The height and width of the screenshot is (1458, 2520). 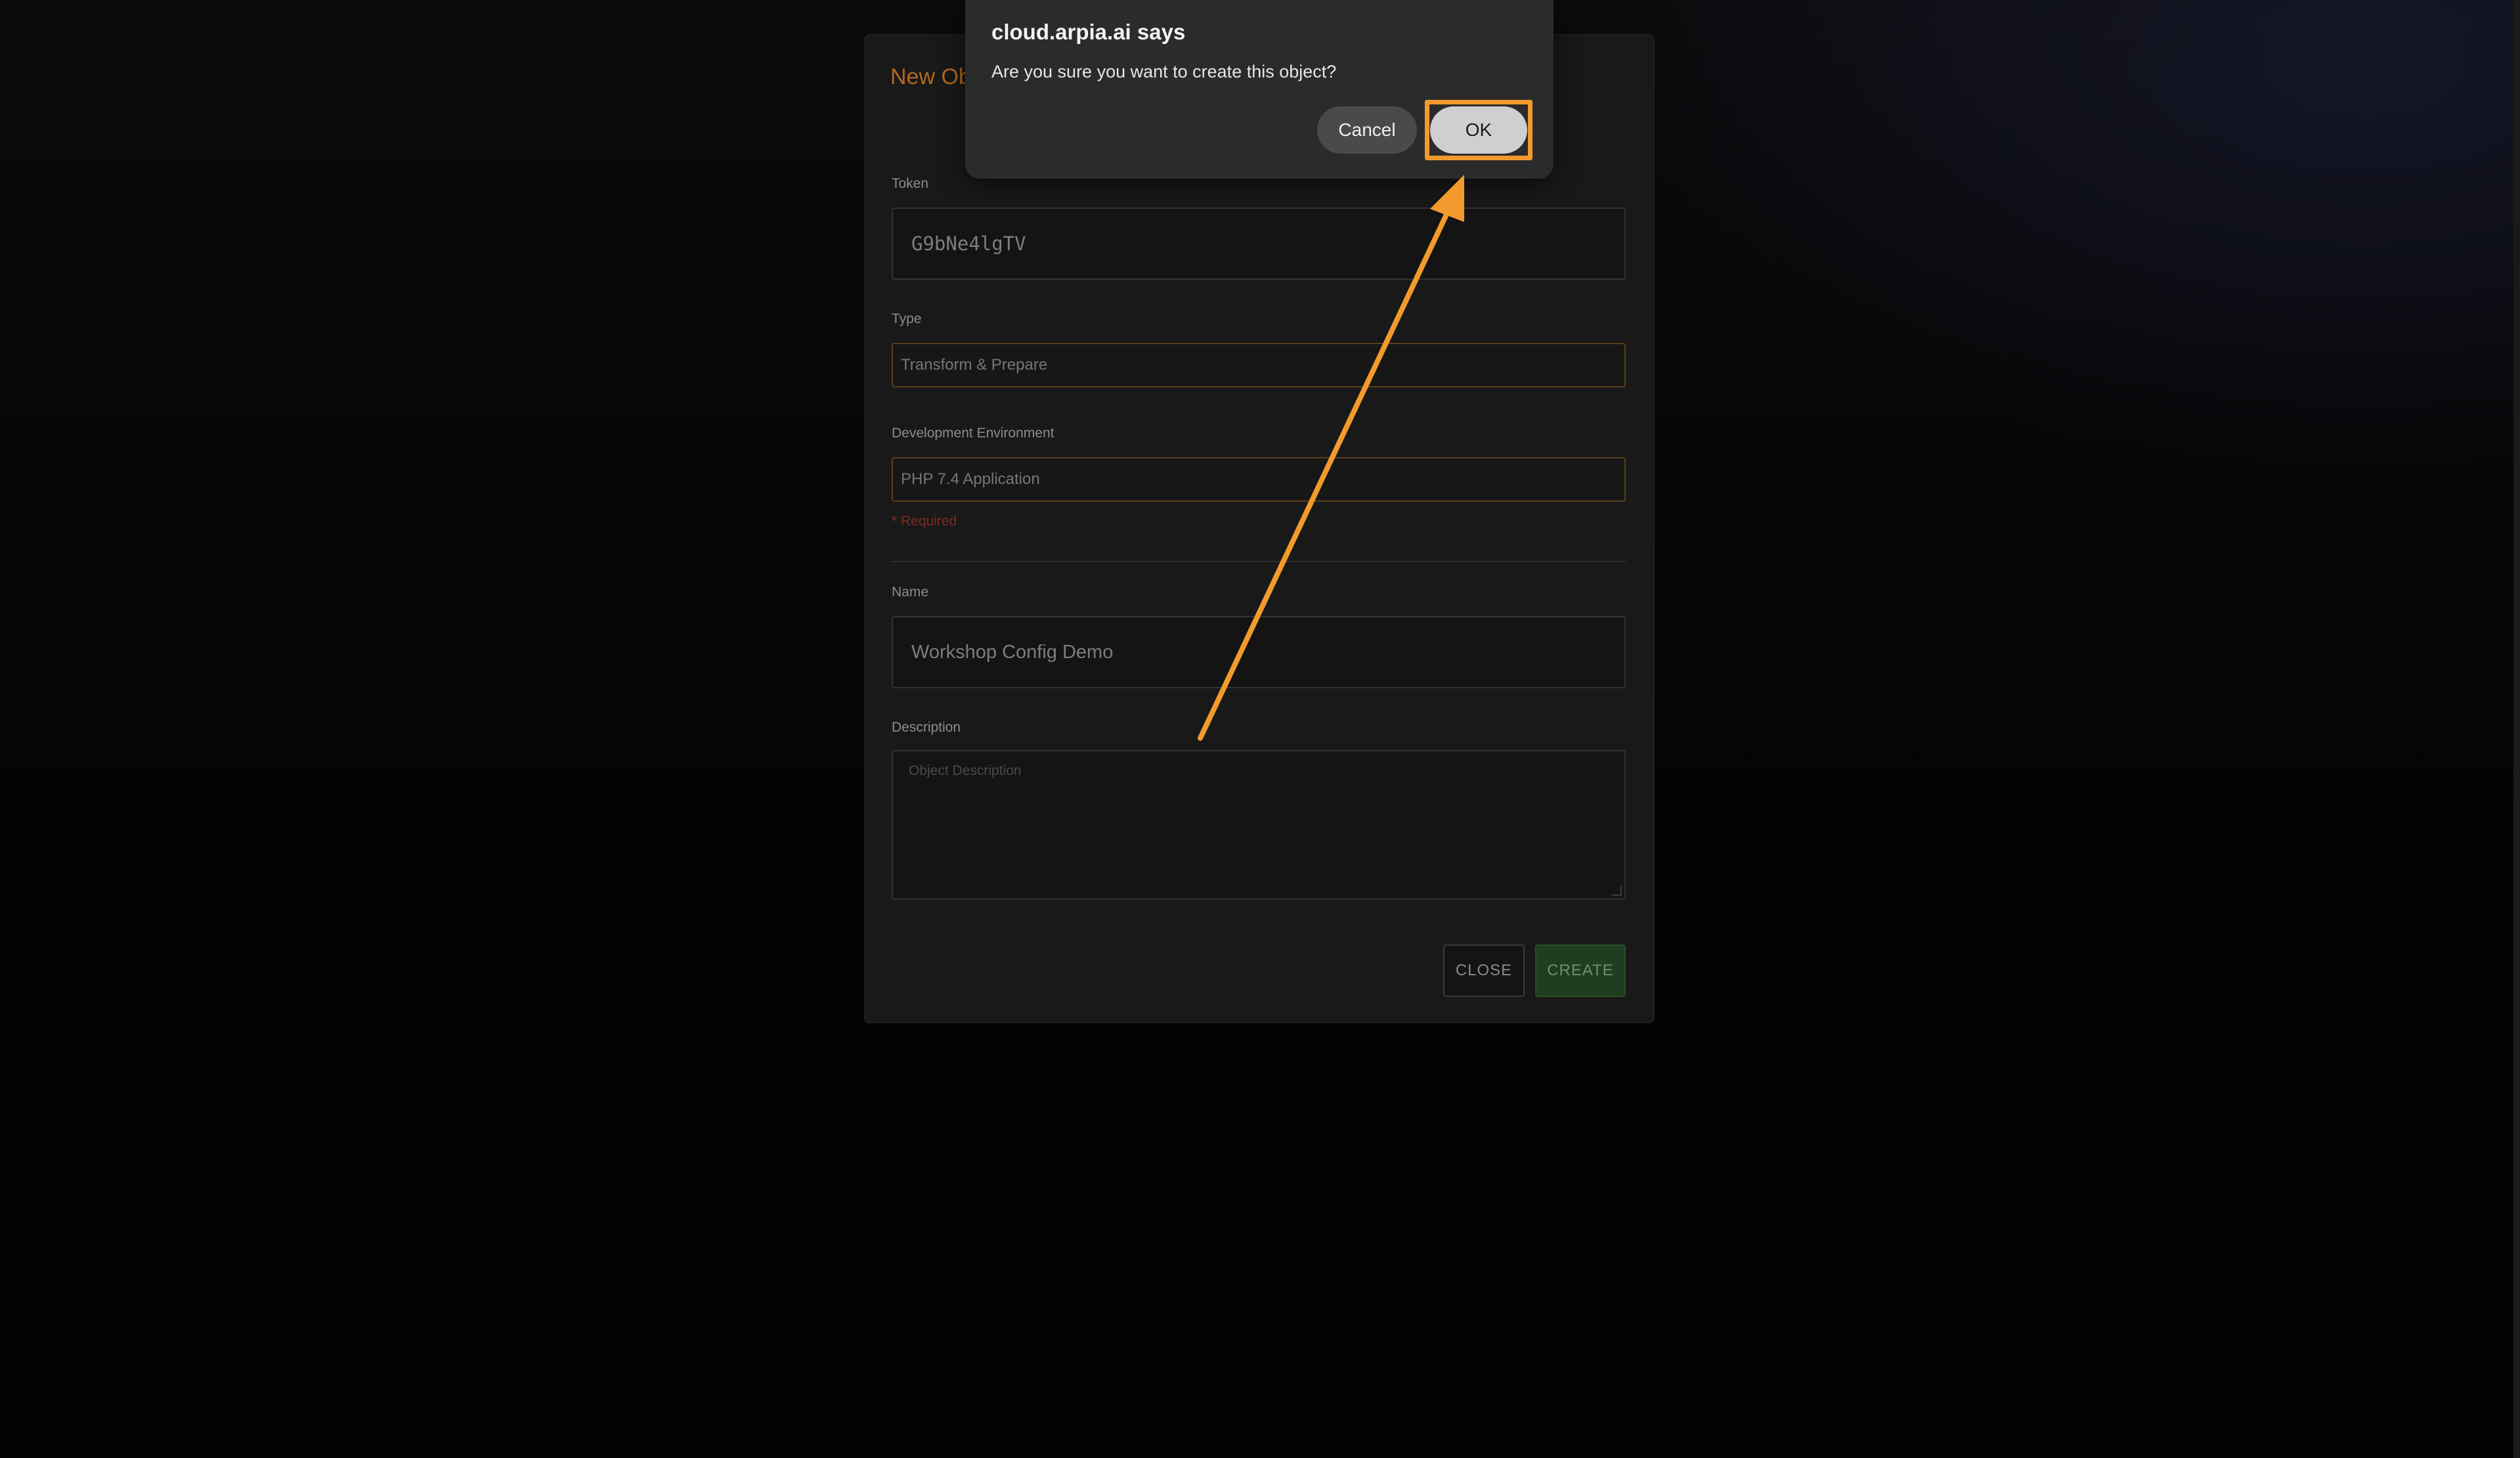 What do you see at coordinates (1478, 130) in the screenshot?
I see `dialog-ok-button: OK` at bounding box center [1478, 130].